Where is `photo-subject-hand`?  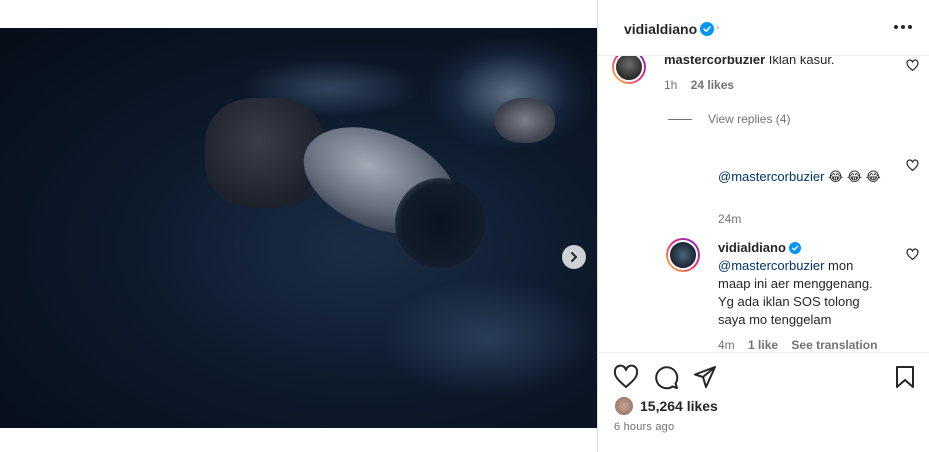
photo-subject-hand is located at coordinates (525, 120).